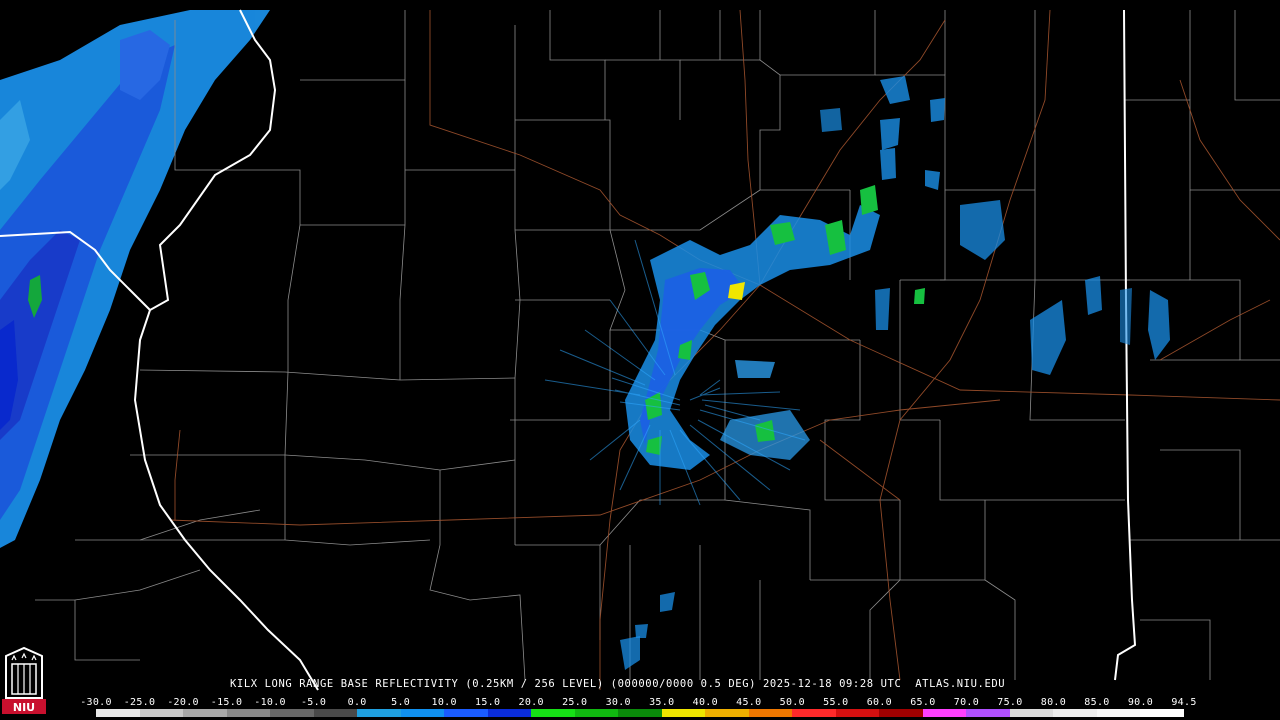  I want to click on colorbar-tick-label: 70.0, so click(966, 702).